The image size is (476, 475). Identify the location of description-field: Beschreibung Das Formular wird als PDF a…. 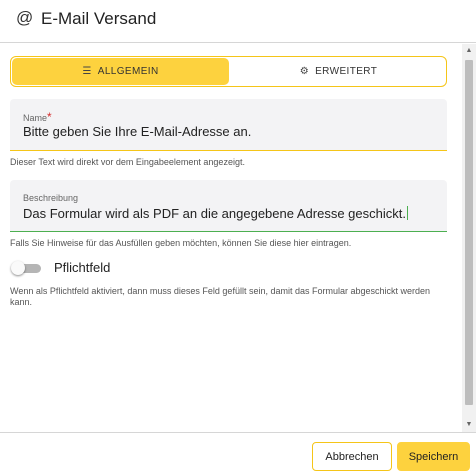
(228, 206).